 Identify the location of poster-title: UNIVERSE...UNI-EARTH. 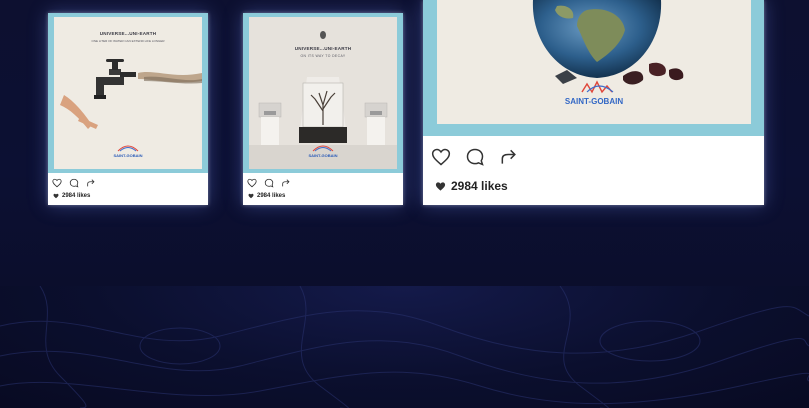
(323, 48).